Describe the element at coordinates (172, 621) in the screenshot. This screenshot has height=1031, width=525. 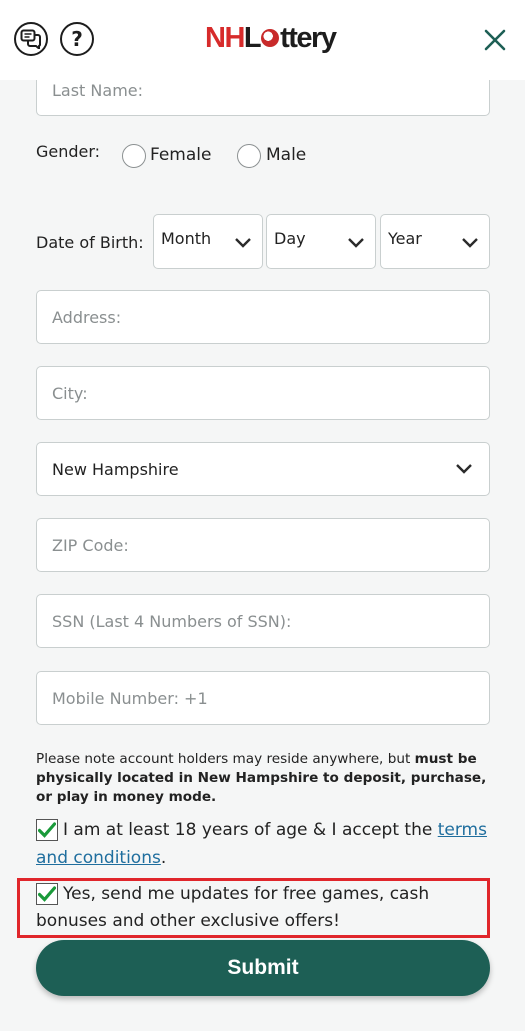
I see `ssn-placeholder: SSN (Last 4 Numbers of SSN):` at that location.